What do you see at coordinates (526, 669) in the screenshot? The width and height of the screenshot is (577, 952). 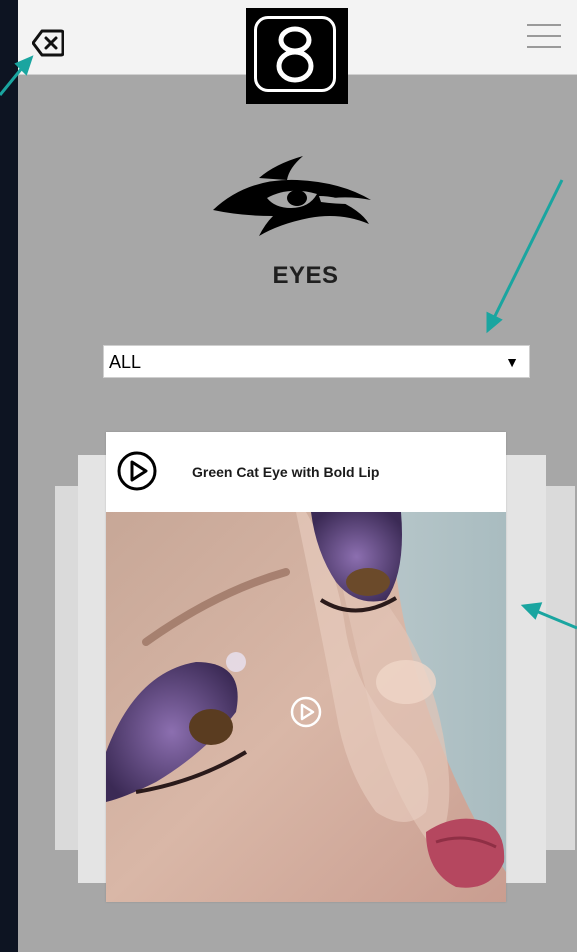 I see `carousel-back-card-right` at bounding box center [526, 669].